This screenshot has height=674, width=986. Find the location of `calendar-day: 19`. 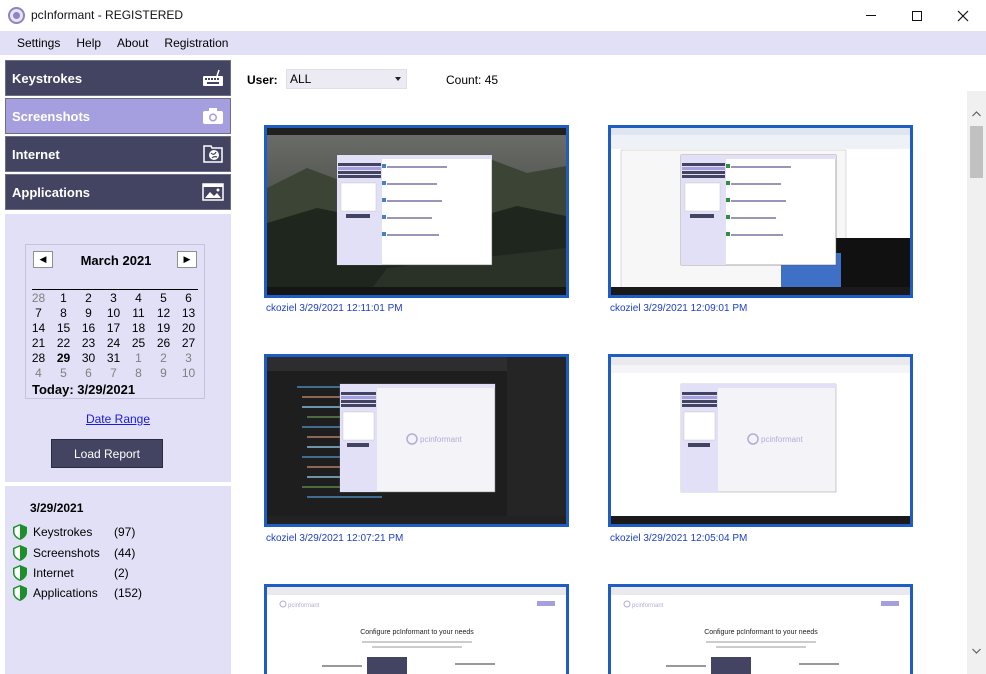

calendar-day: 19 is located at coordinates (163, 328).